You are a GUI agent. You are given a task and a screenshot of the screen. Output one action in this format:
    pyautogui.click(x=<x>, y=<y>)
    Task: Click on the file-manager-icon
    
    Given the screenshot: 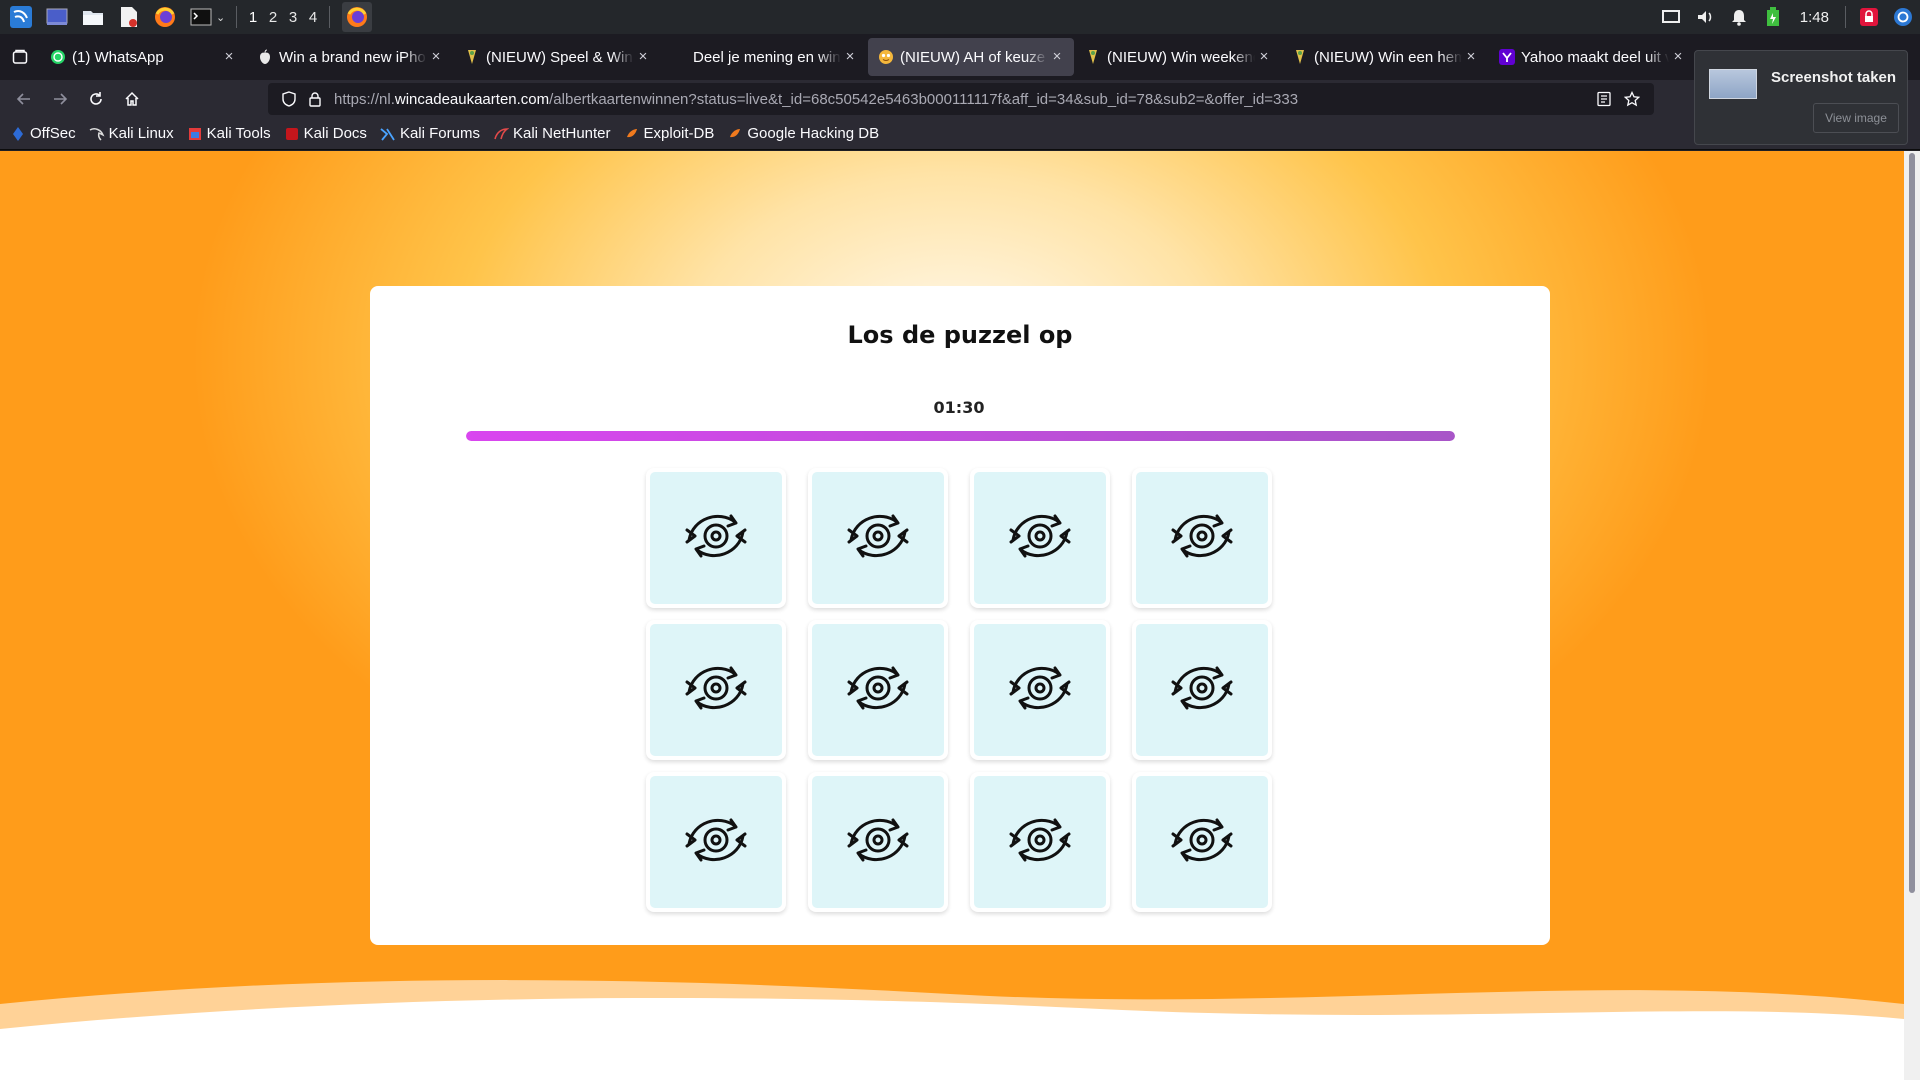 What is the action you would take?
    pyautogui.click(x=93, y=17)
    